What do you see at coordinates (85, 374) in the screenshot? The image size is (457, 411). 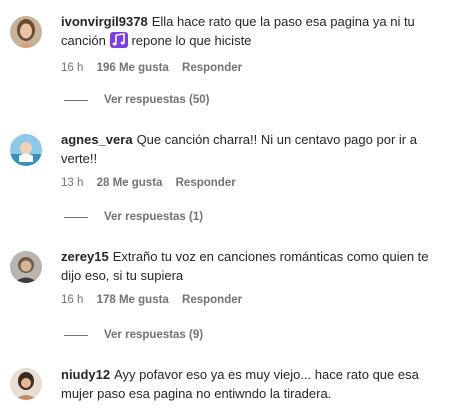 I see `comment-username: niudy12` at bounding box center [85, 374].